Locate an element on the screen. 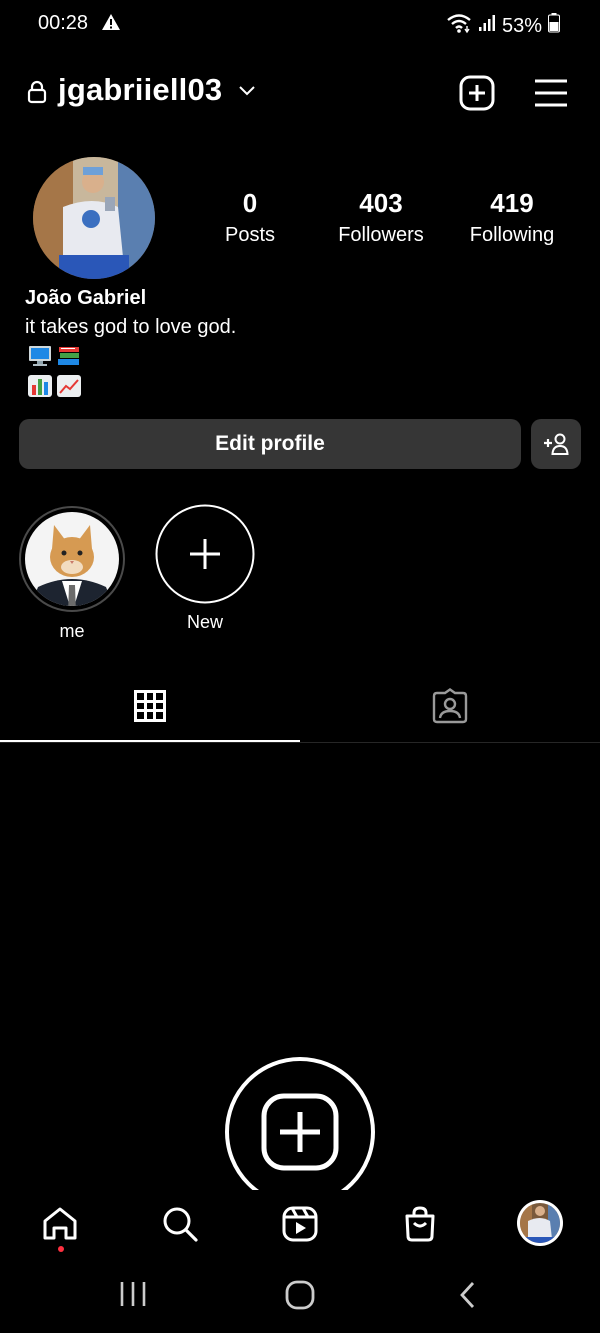 The image size is (600, 1333). wifi-icon is located at coordinates (459, 26).